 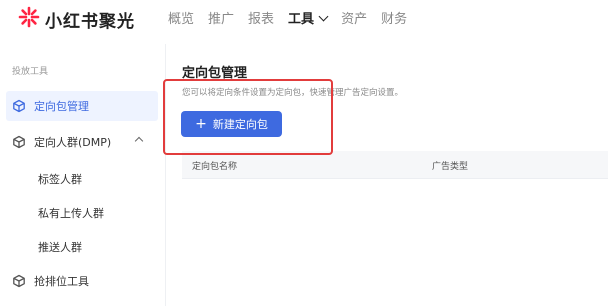 I want to click on new-targeting-package-button-label: 新建定向包, so click(x=240, y=124).